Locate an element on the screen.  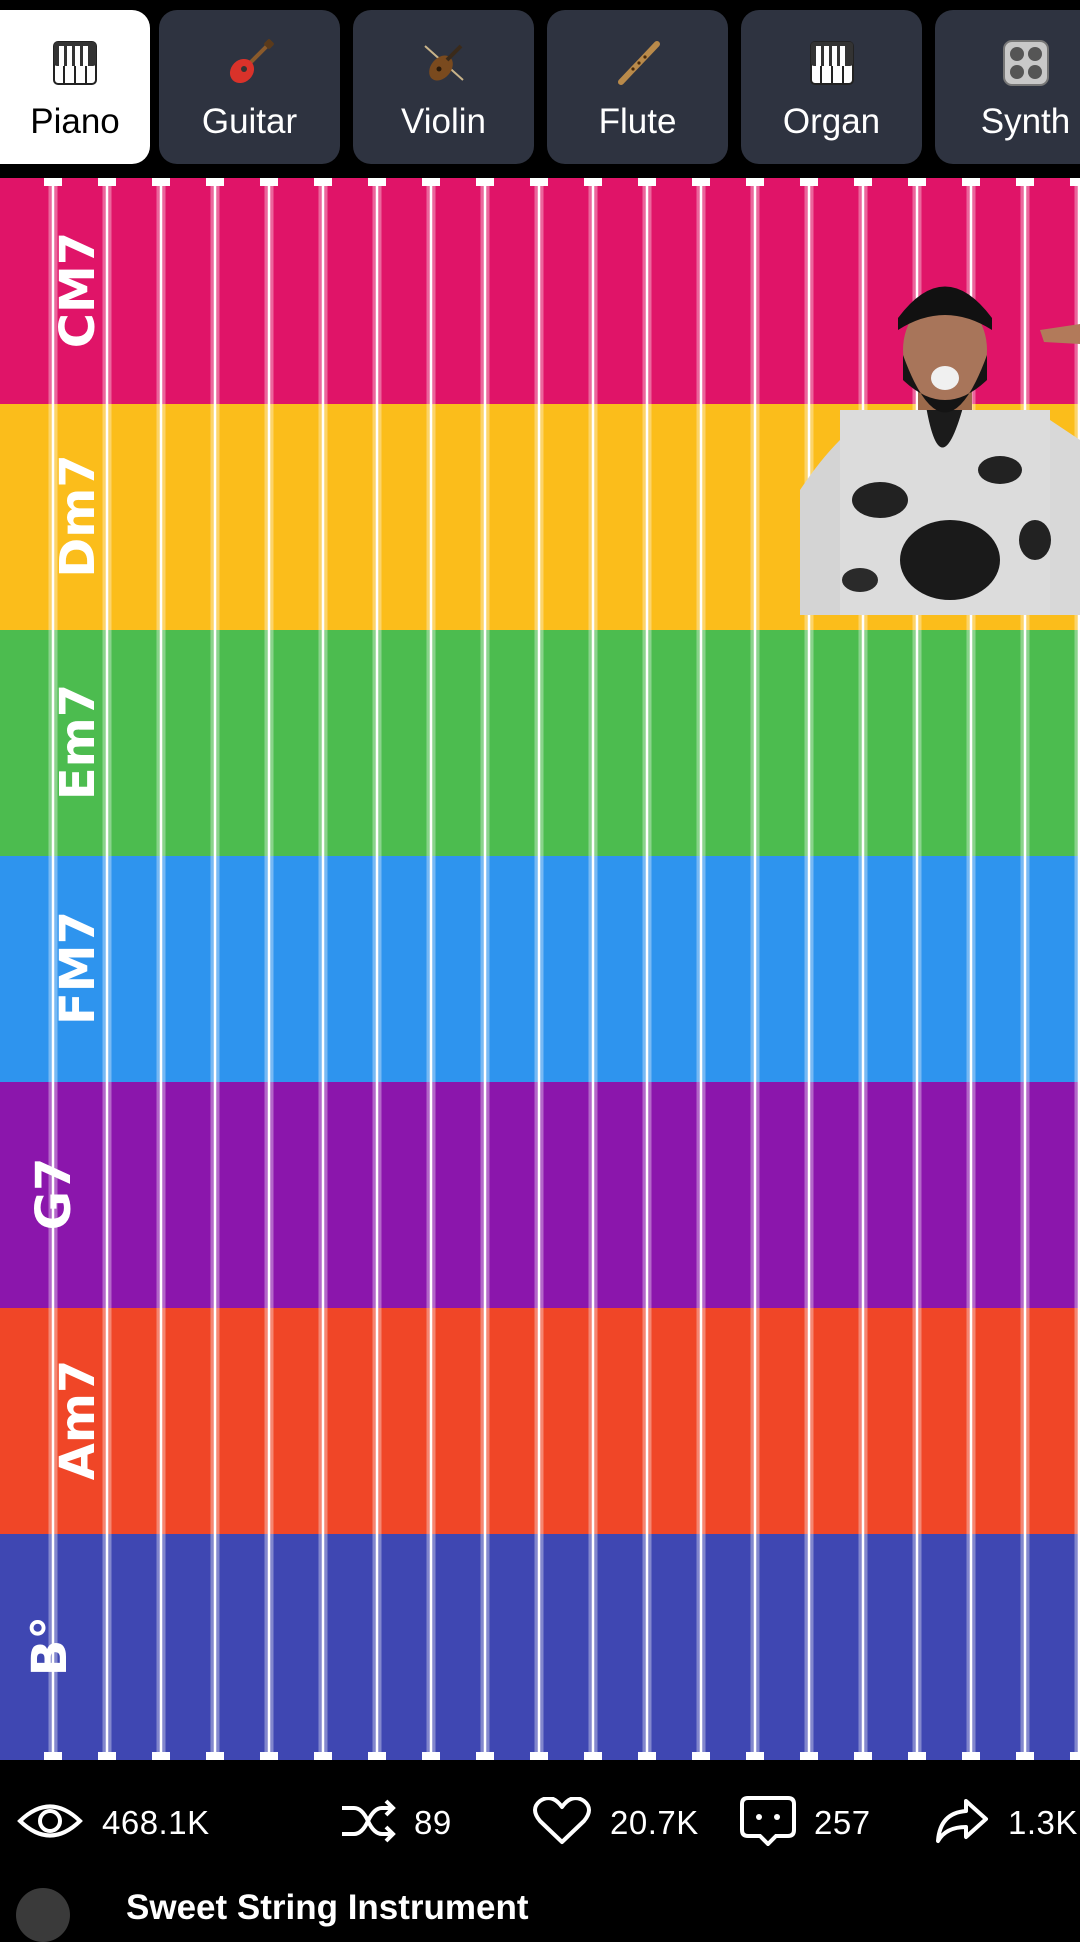
comment-button: 257 is located at coordinates (805, 1821).